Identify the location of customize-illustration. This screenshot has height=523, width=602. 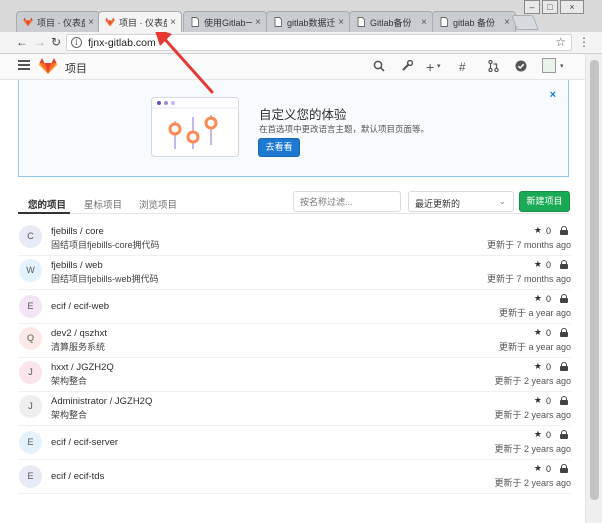
(195, 127).